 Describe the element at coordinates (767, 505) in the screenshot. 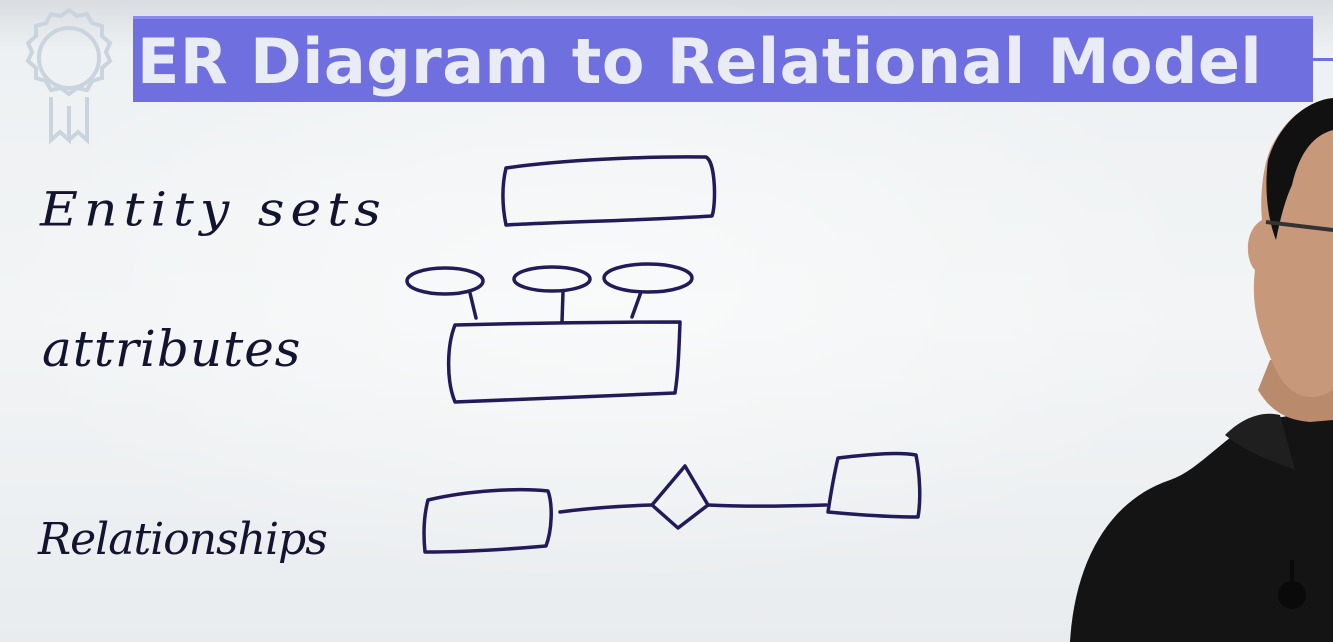

I see `relationship-link-right` at that location.